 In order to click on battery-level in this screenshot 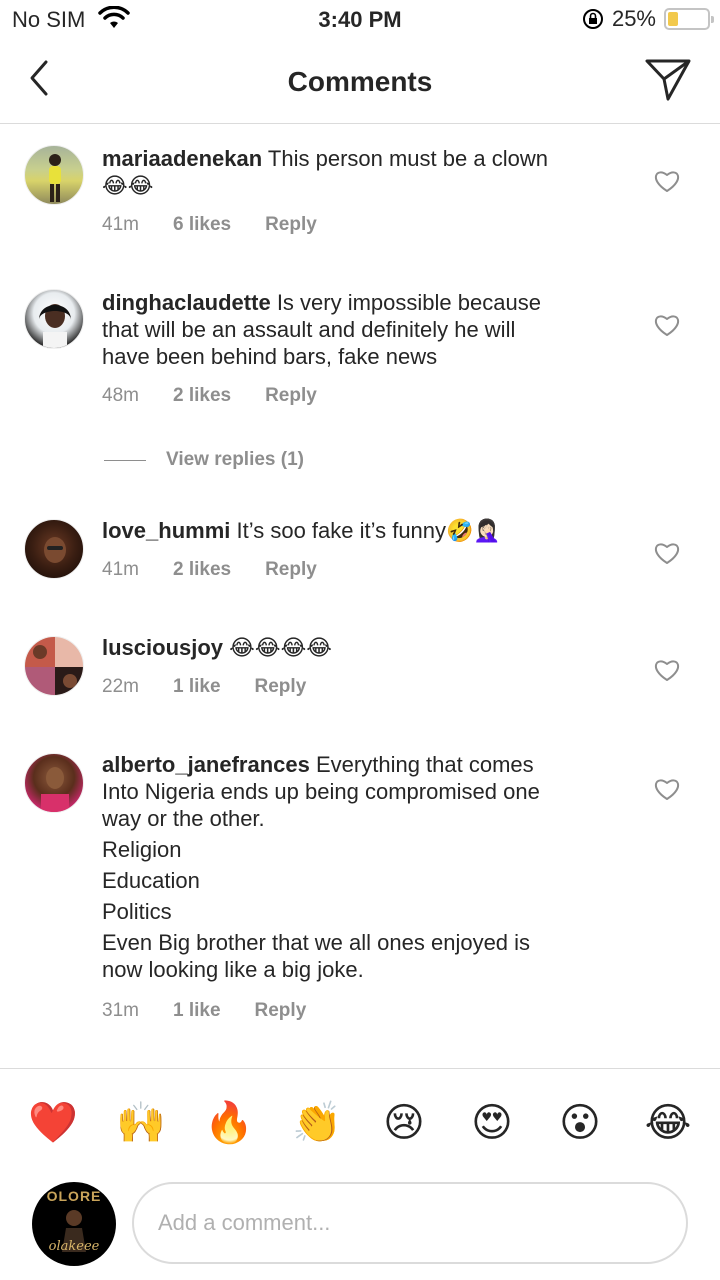, I will do `click(673, 19)`.